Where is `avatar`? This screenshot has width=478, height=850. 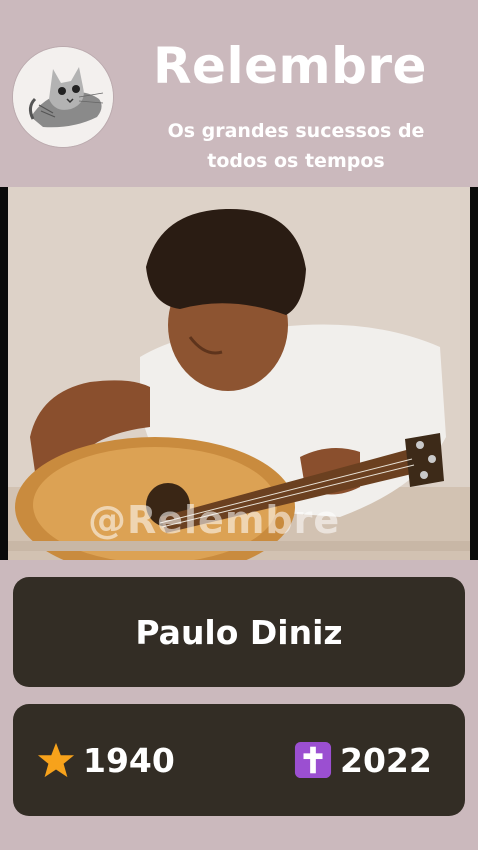
avatar is located at coordinates (63, 97).